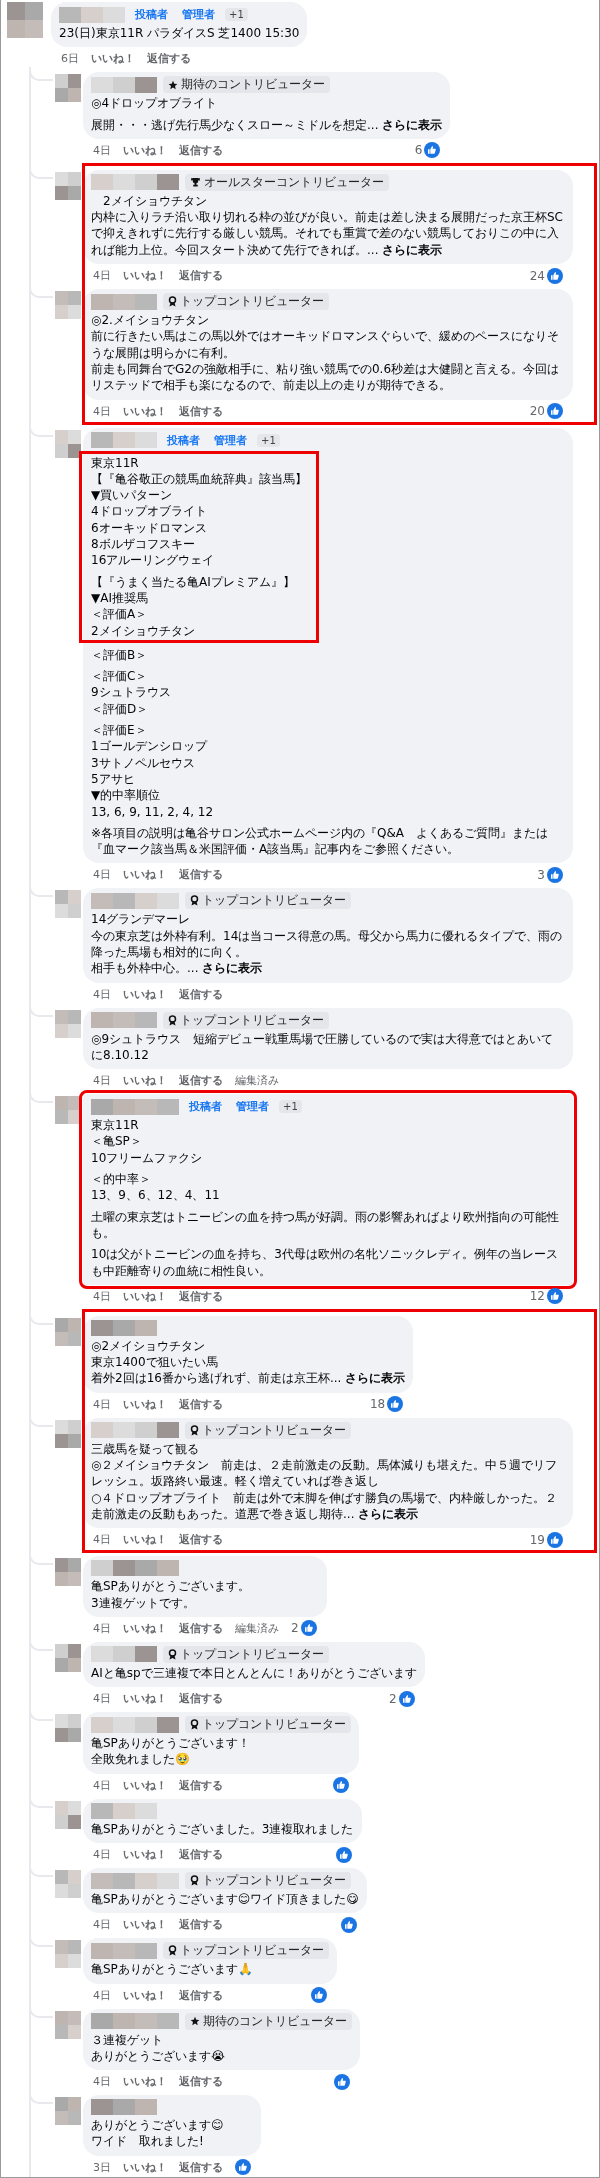 The height and width of the screenshot is (2178, 600). What do you see at coordinates (327, 944) in the screenshot?
I see `comment-text: 今の東京芝は外枠有利。14は当コース得意の馬。母父から馬力に優れるタイプで、雨の降った馬場も相対的に向く。` at bounding box center [327, 944].